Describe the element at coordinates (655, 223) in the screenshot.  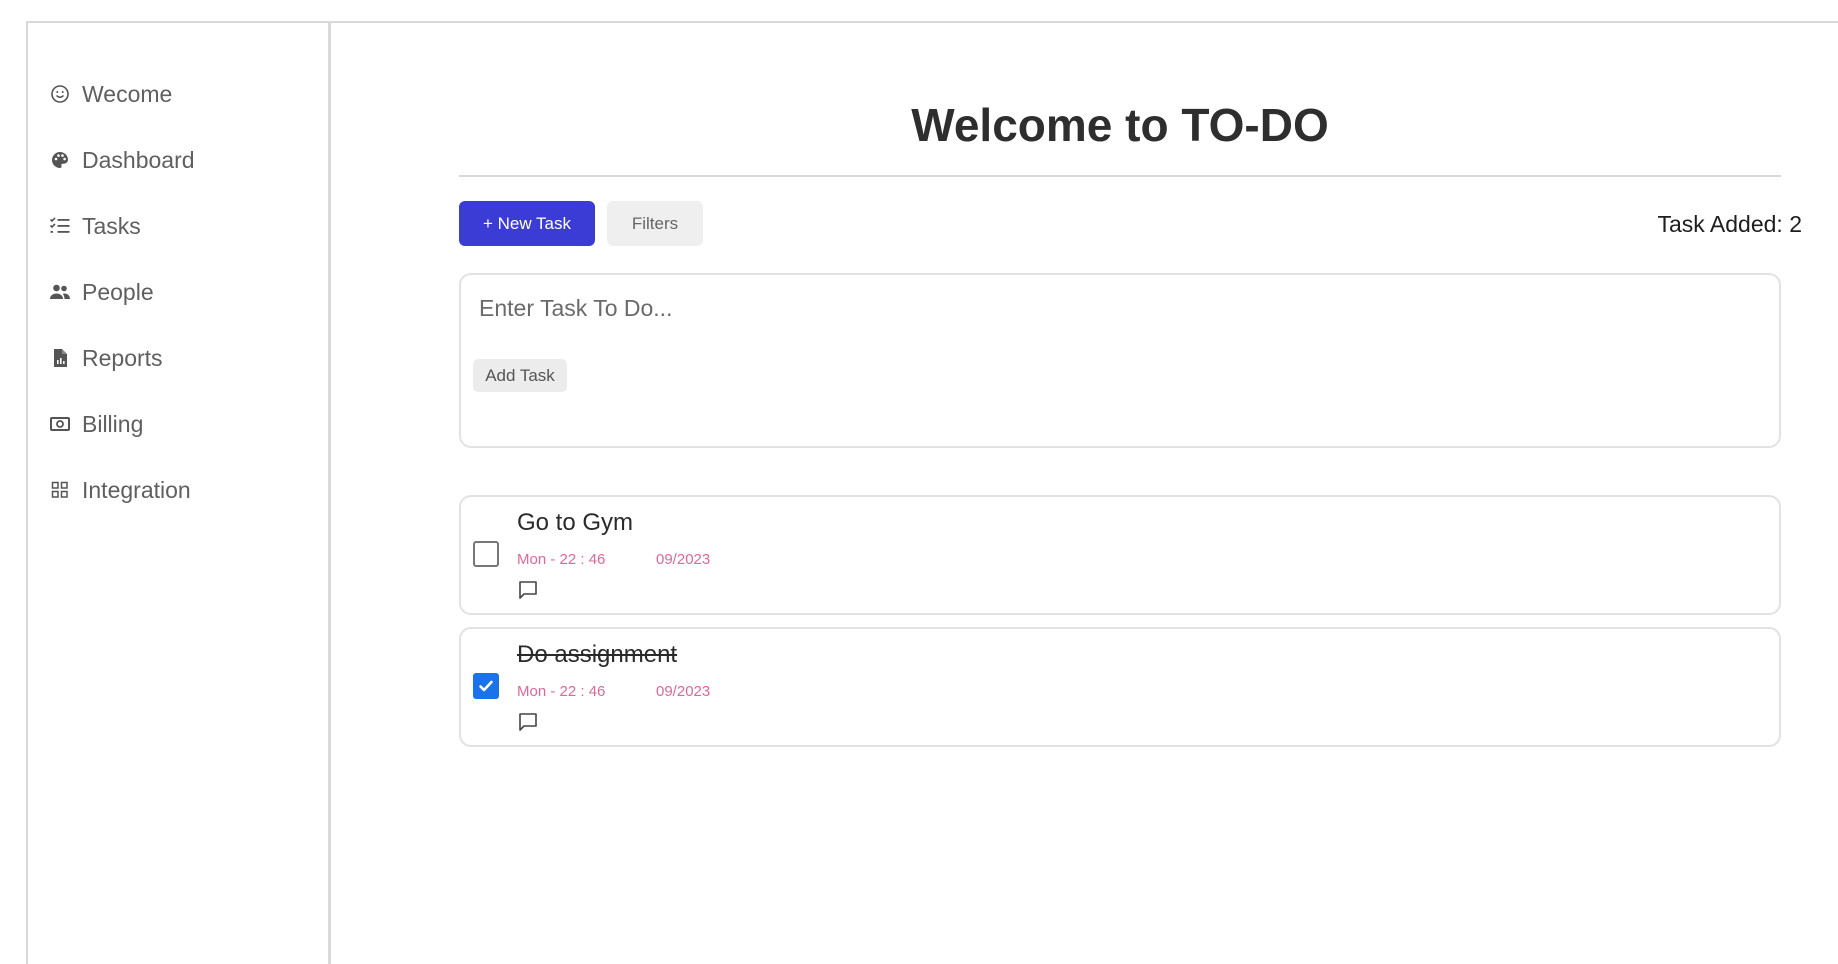
I see `filters-button: Filters` at that location.